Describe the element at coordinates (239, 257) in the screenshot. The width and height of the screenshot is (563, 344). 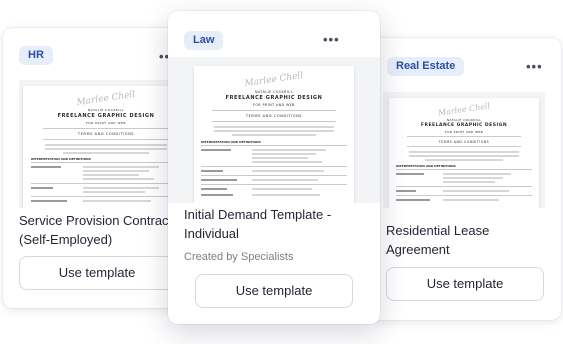
I see `template-author: Created by Specialists` at that location.